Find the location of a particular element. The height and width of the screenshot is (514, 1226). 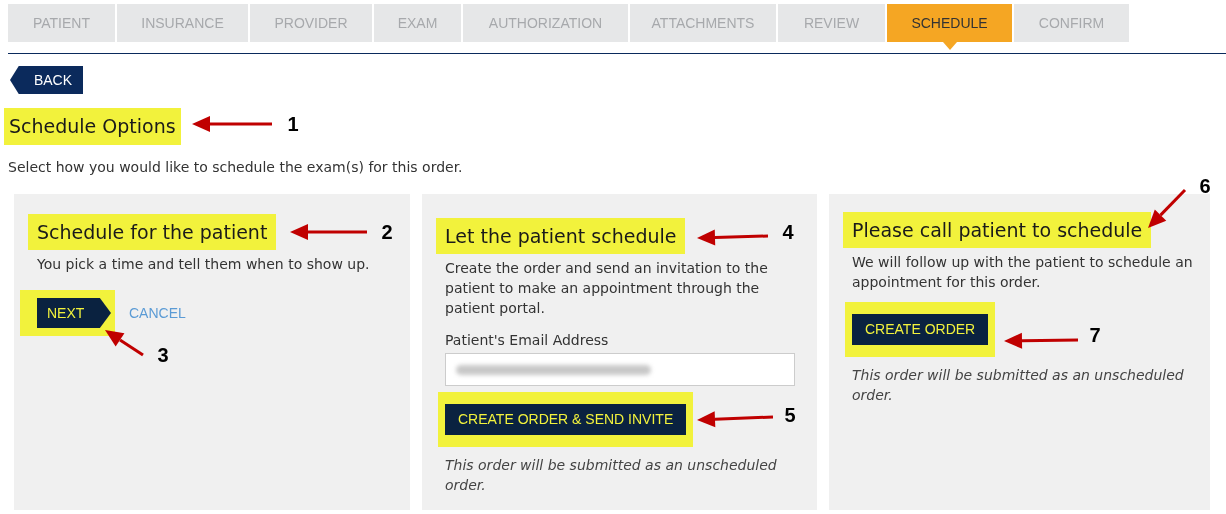

create-order-button: CREATE ORDER is located at coordinates (920, 329).